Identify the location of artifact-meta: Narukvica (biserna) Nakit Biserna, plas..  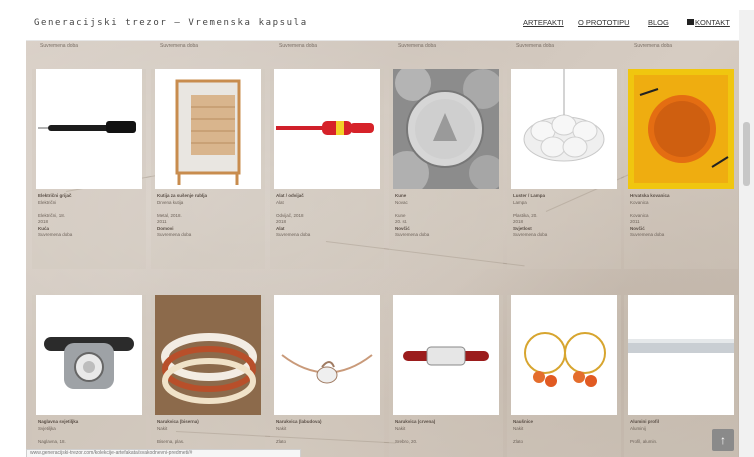
(207, 432).